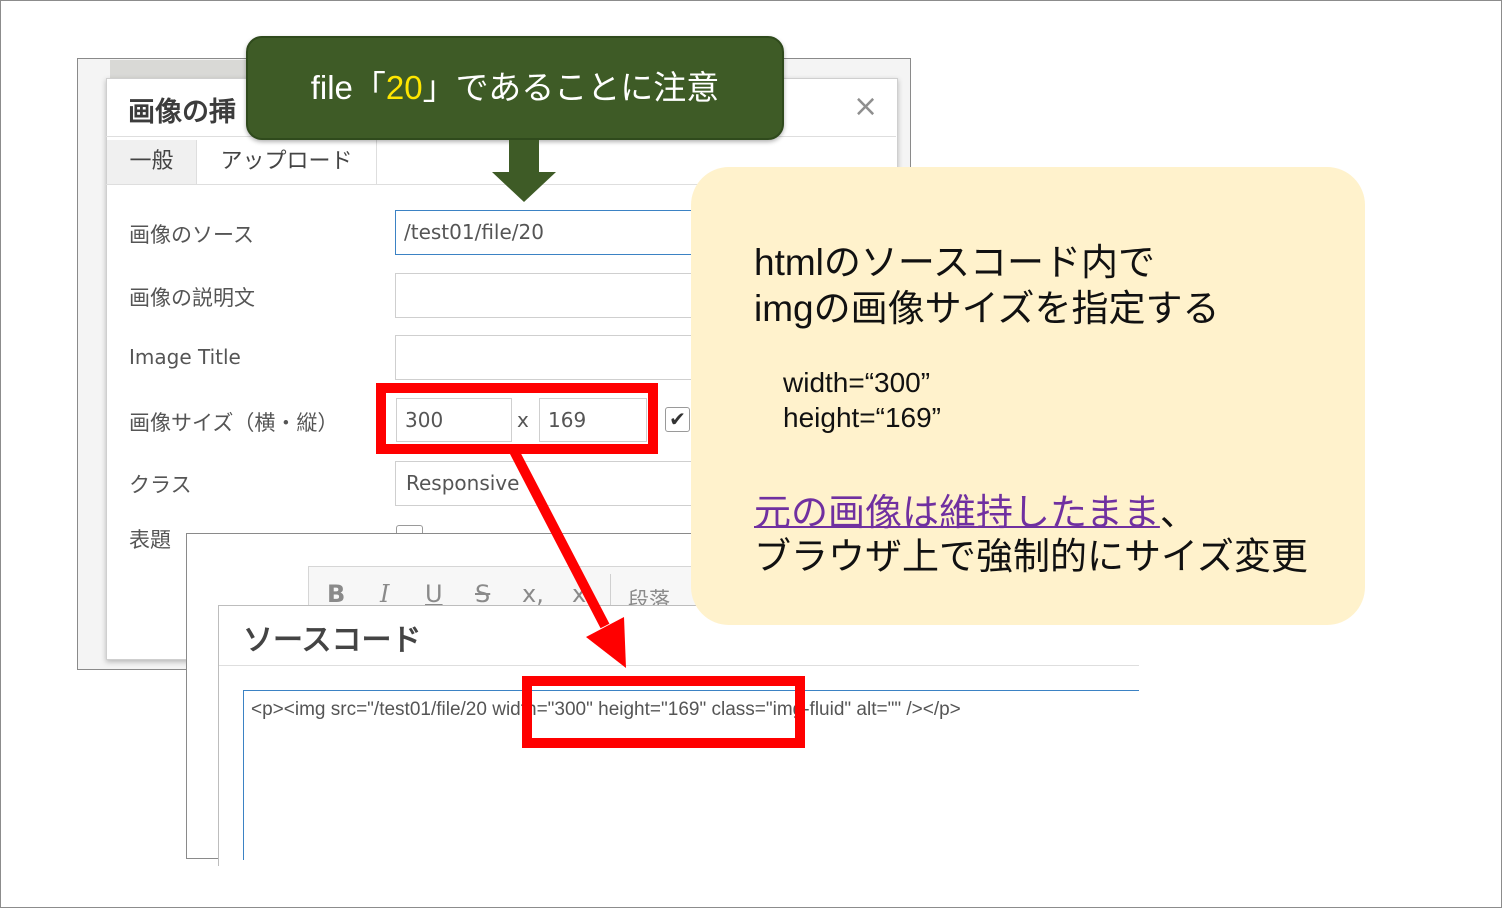 This screenshot has width=1502, height=908. What do you see at coordinates (524, 171) in the screenshot?
I see `down-arrow-icon` at bounding box center [524, 171].